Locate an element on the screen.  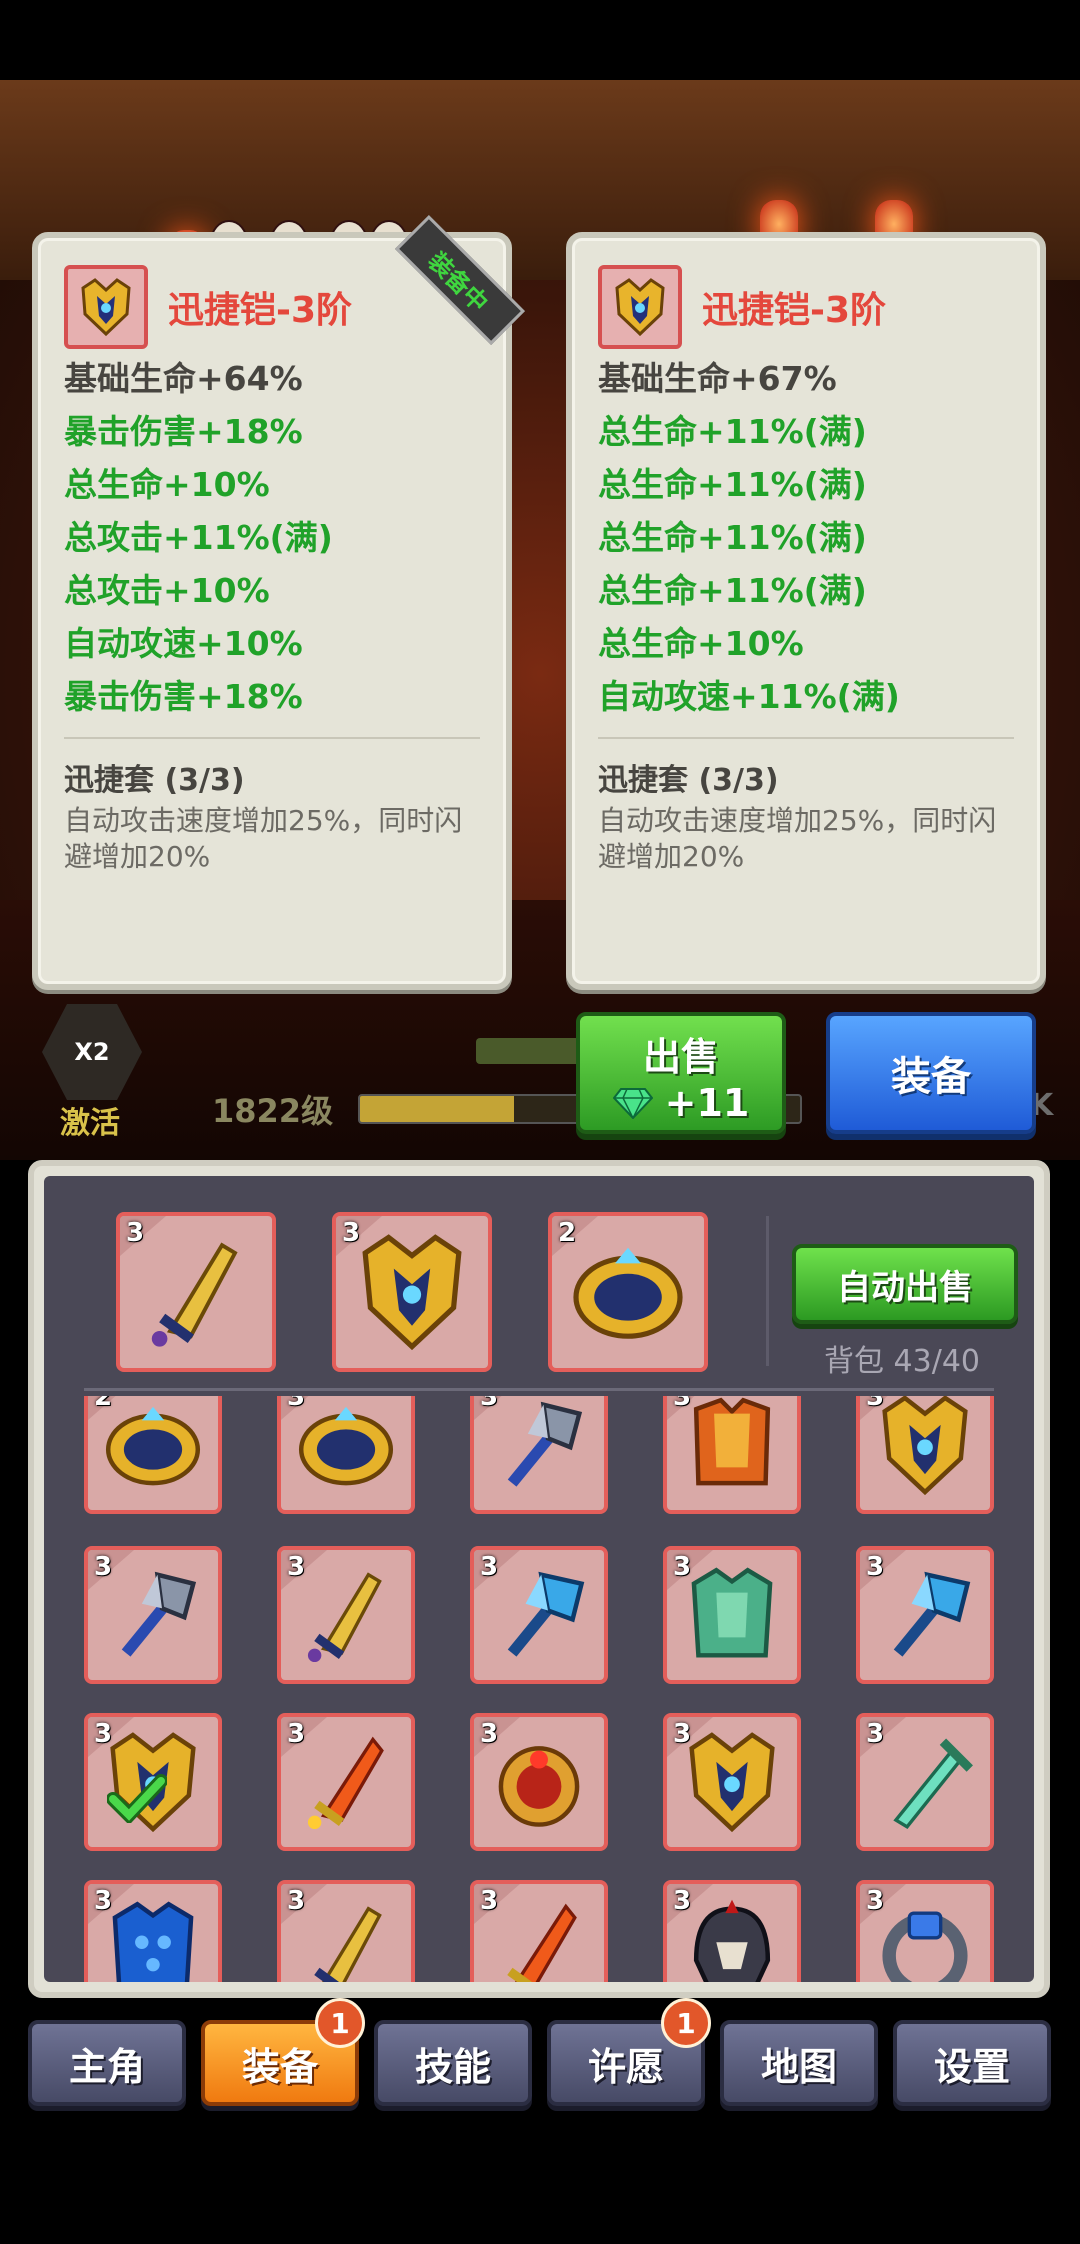
stat-line: 暴击伤害+18% is located at coordinates (183, 696).